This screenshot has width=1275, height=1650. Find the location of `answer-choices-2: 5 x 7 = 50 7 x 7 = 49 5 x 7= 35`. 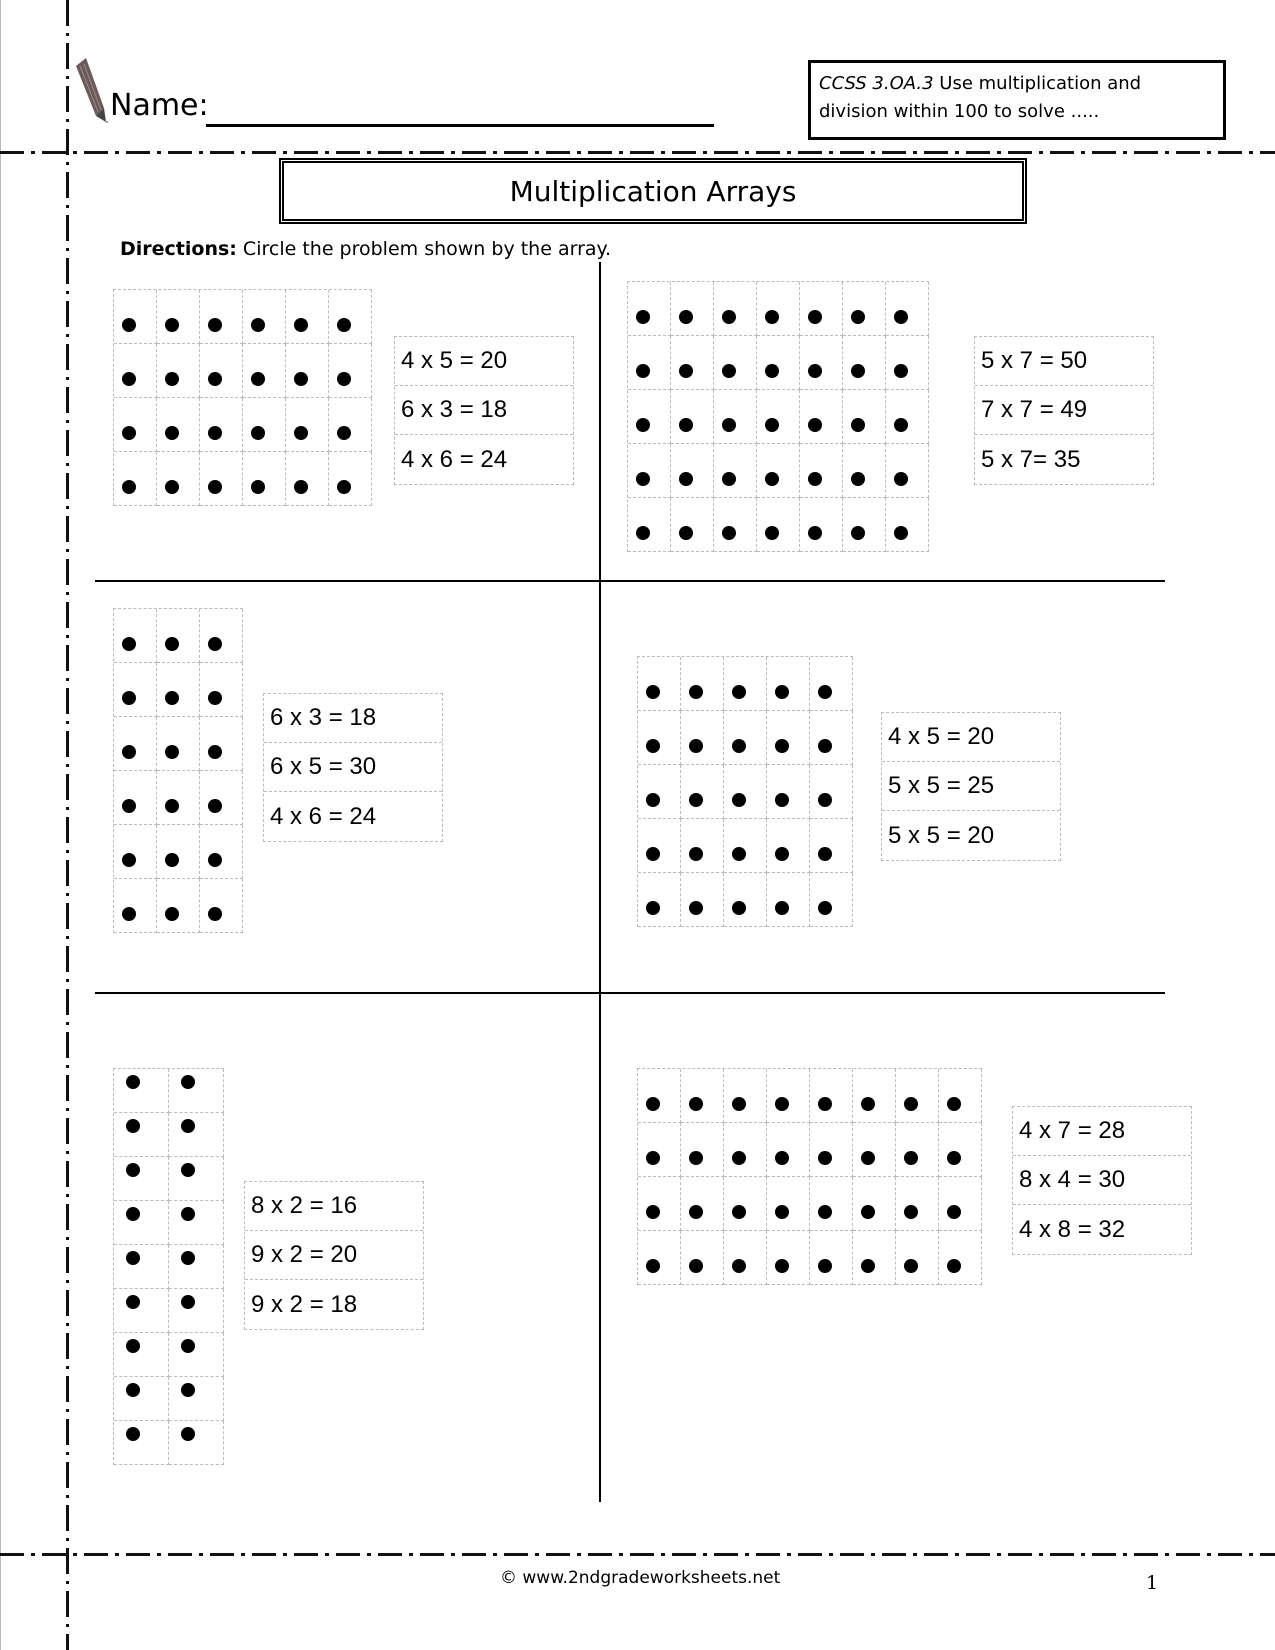

answer-choices-2: 5 x 7 = 50 7 x 7 = 49 5 x 7= 35 is located at coordinates (1064, 410).